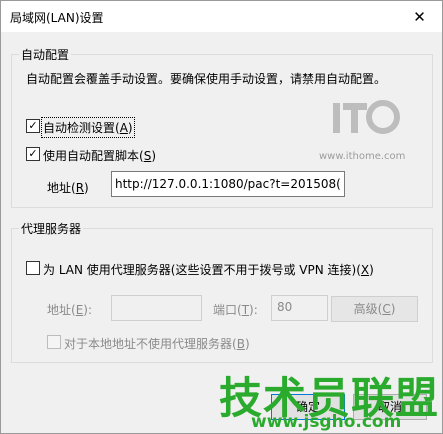  Describe the element at coordinates (51, 228) in the screenshot. I see `proxy-group-label: 代理服务器` at that location.